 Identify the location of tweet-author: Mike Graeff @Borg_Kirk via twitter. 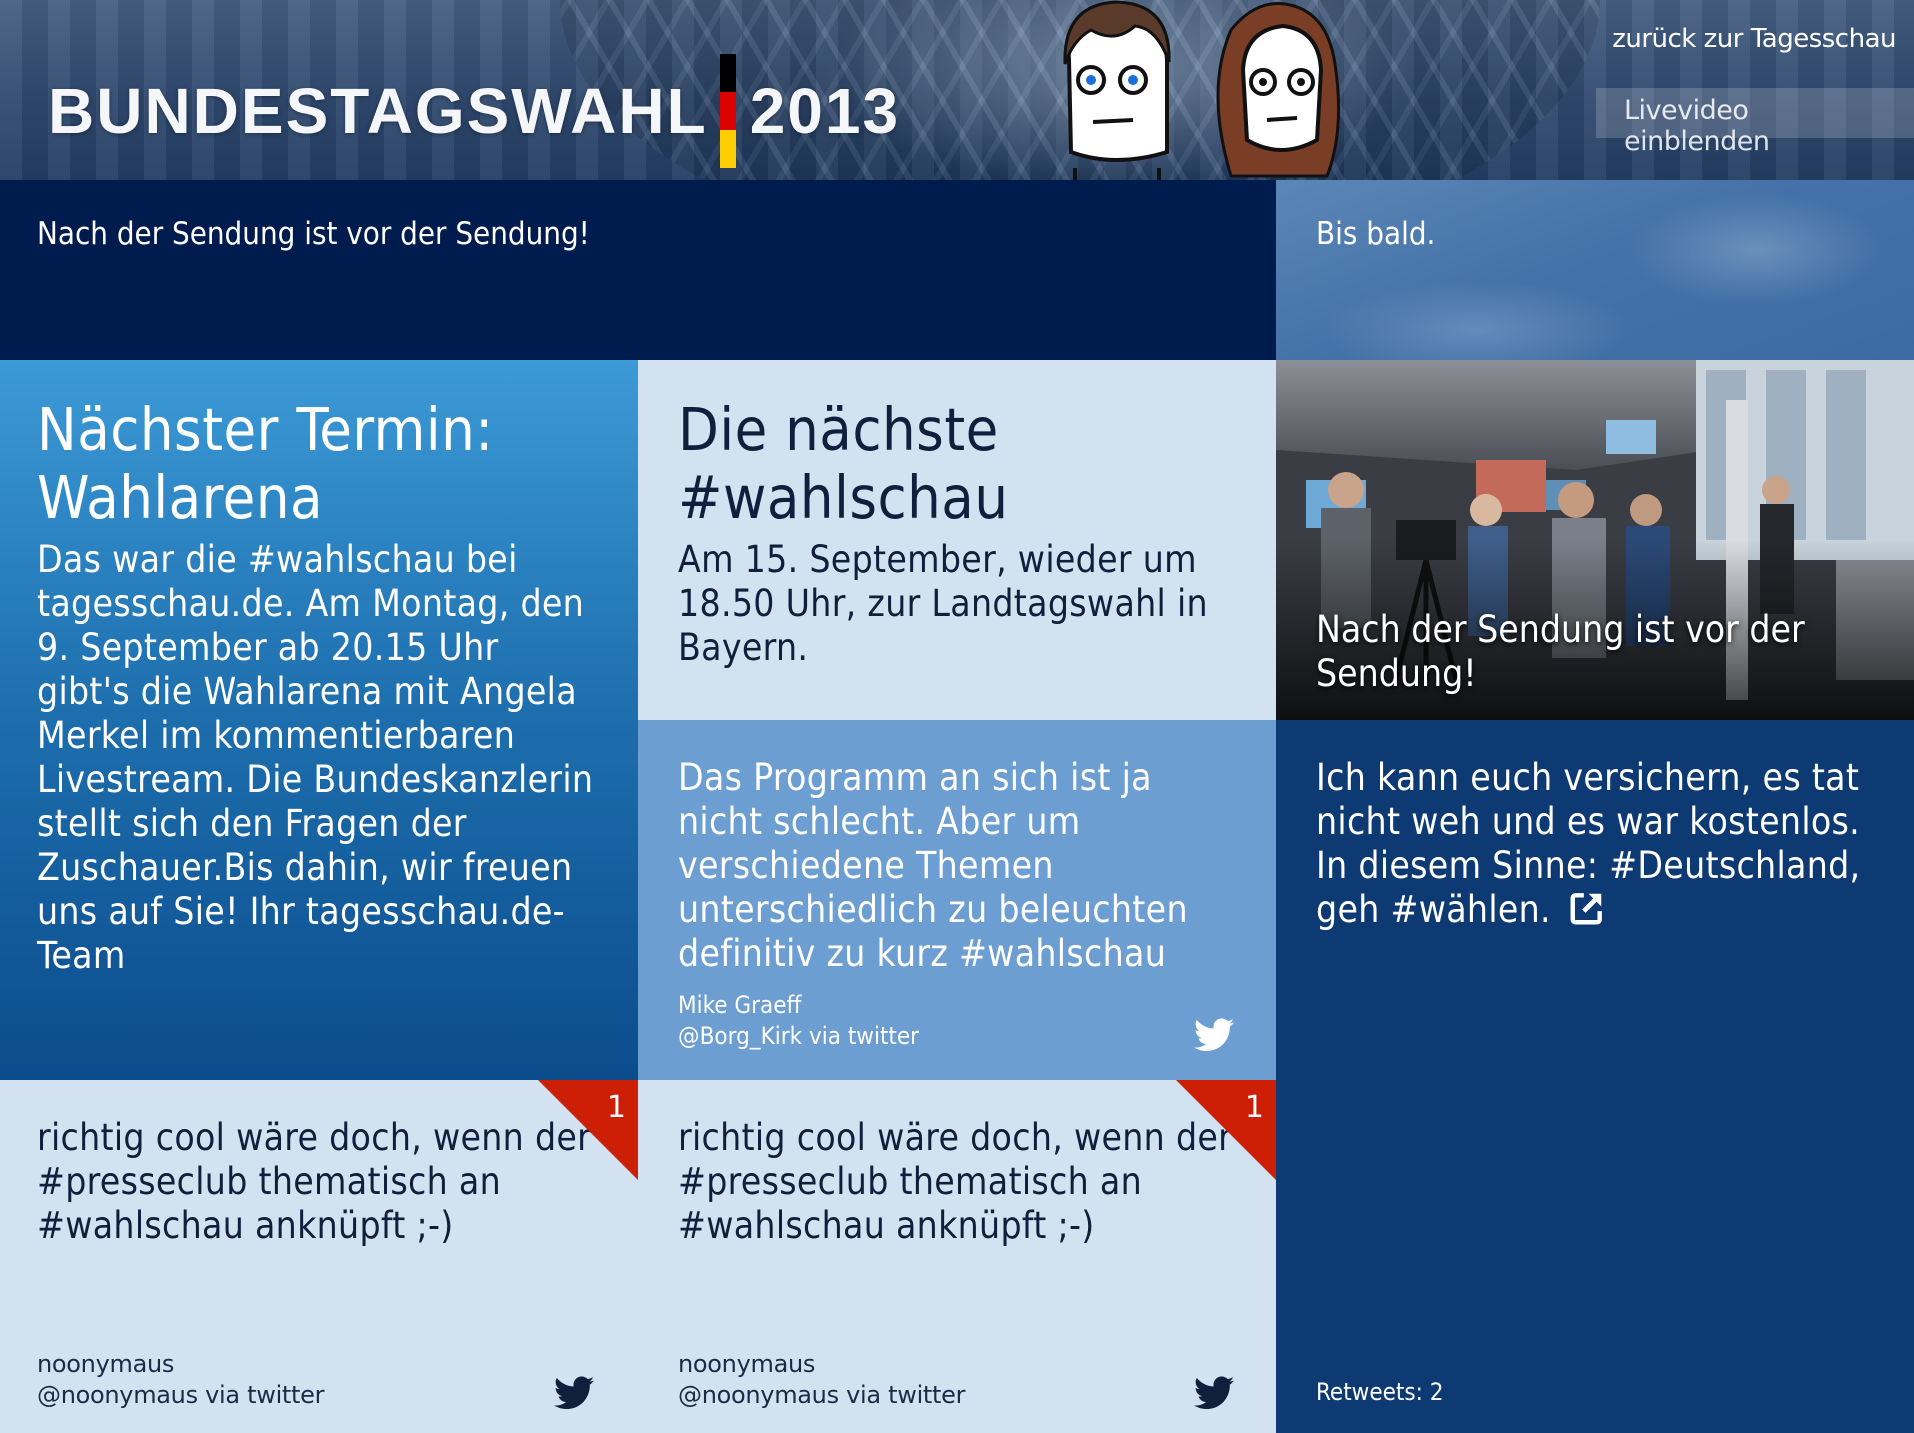
(798, 1021).